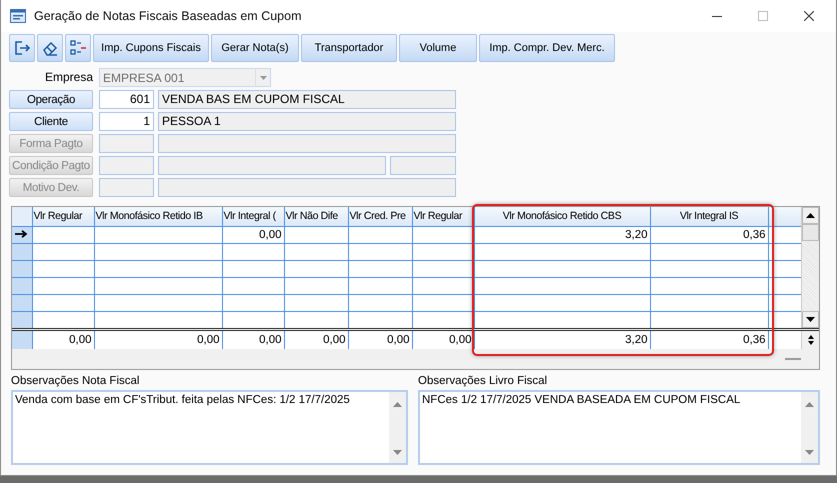 This screenshot has width=837, height=483. I want to click on toolbar-button: Transportador, so click(349, 48).